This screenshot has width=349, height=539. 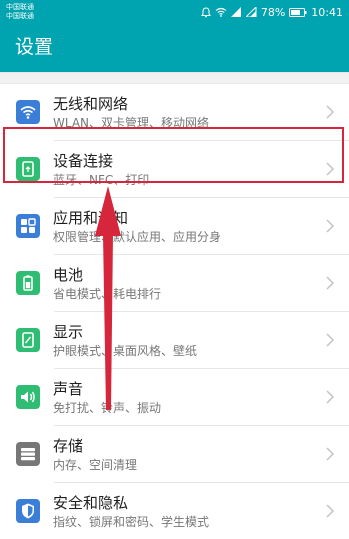 What do you see at coordinates (68, 274) in the screenshot?
I see `settings-item-label: 电池` at bounding box center [68, 274].